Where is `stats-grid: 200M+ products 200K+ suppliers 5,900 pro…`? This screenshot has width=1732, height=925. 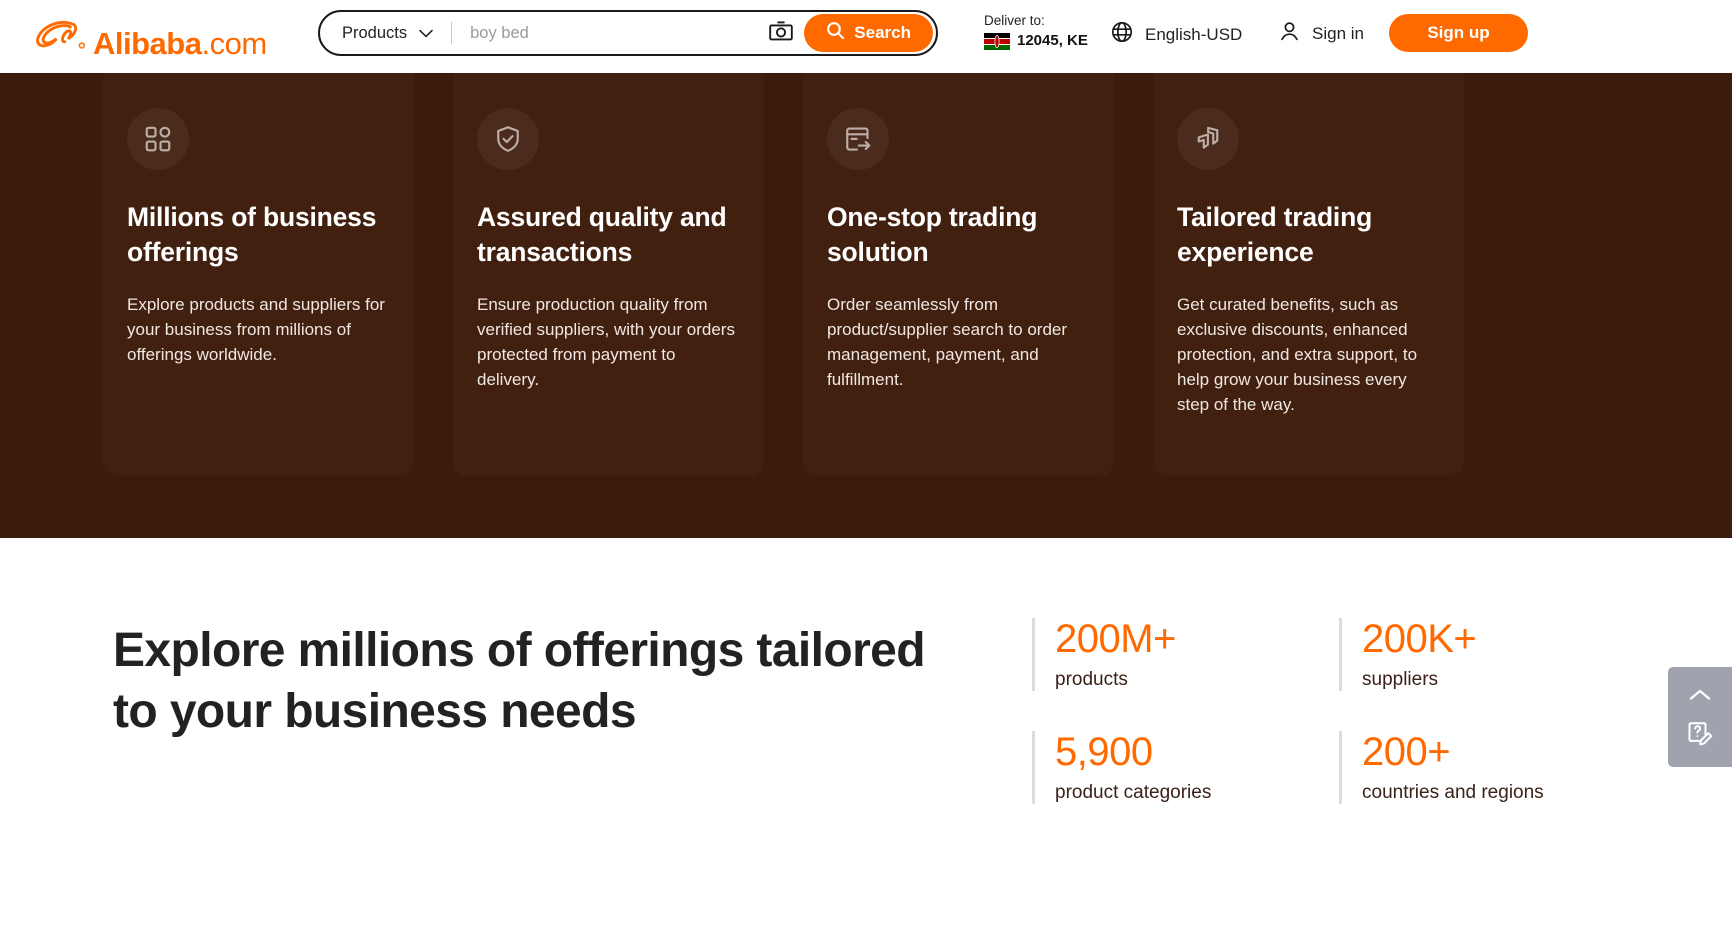 stats-grid: 200M+ products 200K+ suppliers 5,900 pro… is located at coordinates (1288, 711).